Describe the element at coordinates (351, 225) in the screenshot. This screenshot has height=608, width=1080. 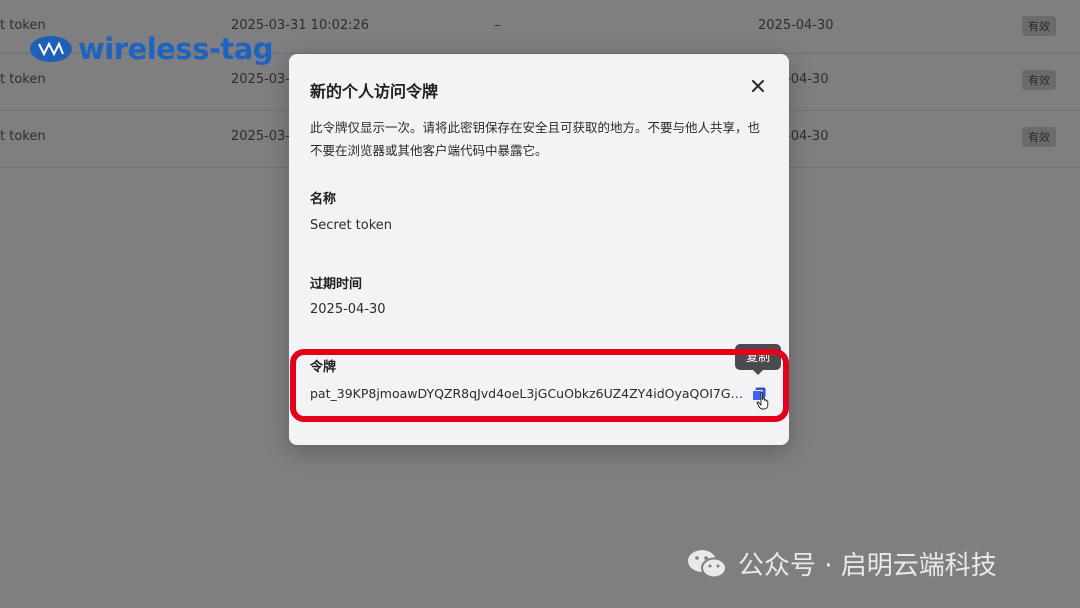
I see `name-value: Secret token` at that location.